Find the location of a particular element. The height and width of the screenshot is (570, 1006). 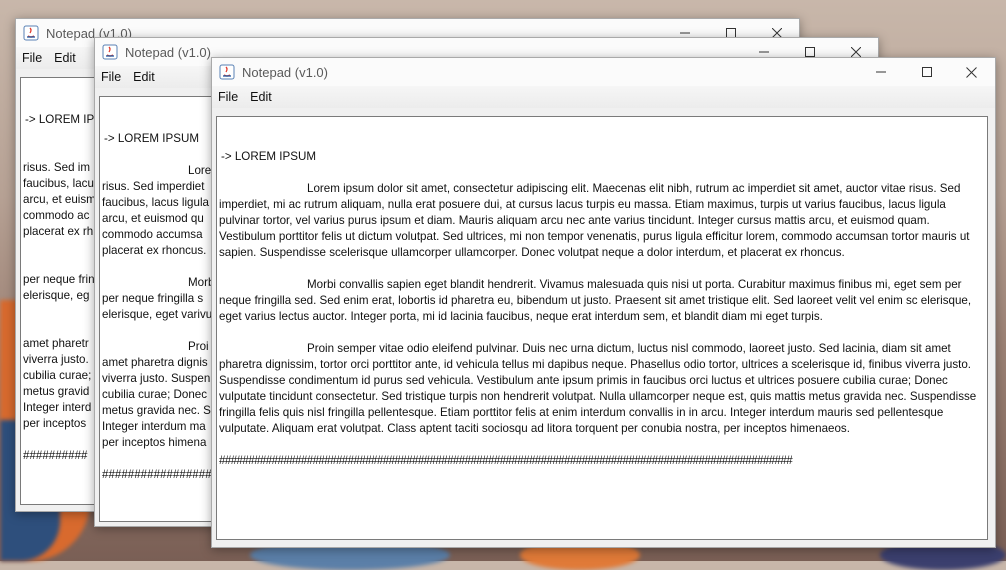

text-line: placerat ex rh is located at coordinates (58, 231).